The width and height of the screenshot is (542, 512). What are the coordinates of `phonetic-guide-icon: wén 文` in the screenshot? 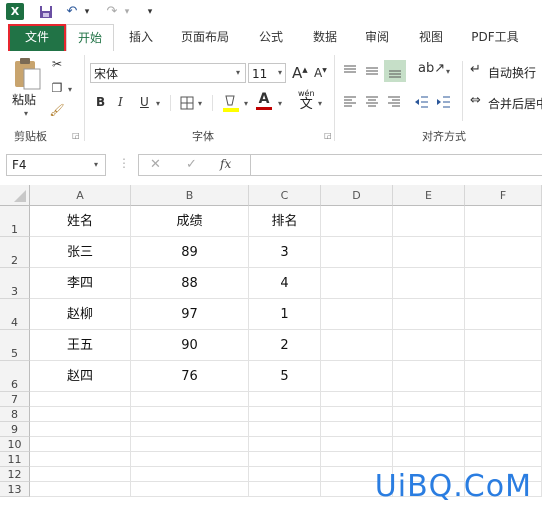 It's located at (306, 100).